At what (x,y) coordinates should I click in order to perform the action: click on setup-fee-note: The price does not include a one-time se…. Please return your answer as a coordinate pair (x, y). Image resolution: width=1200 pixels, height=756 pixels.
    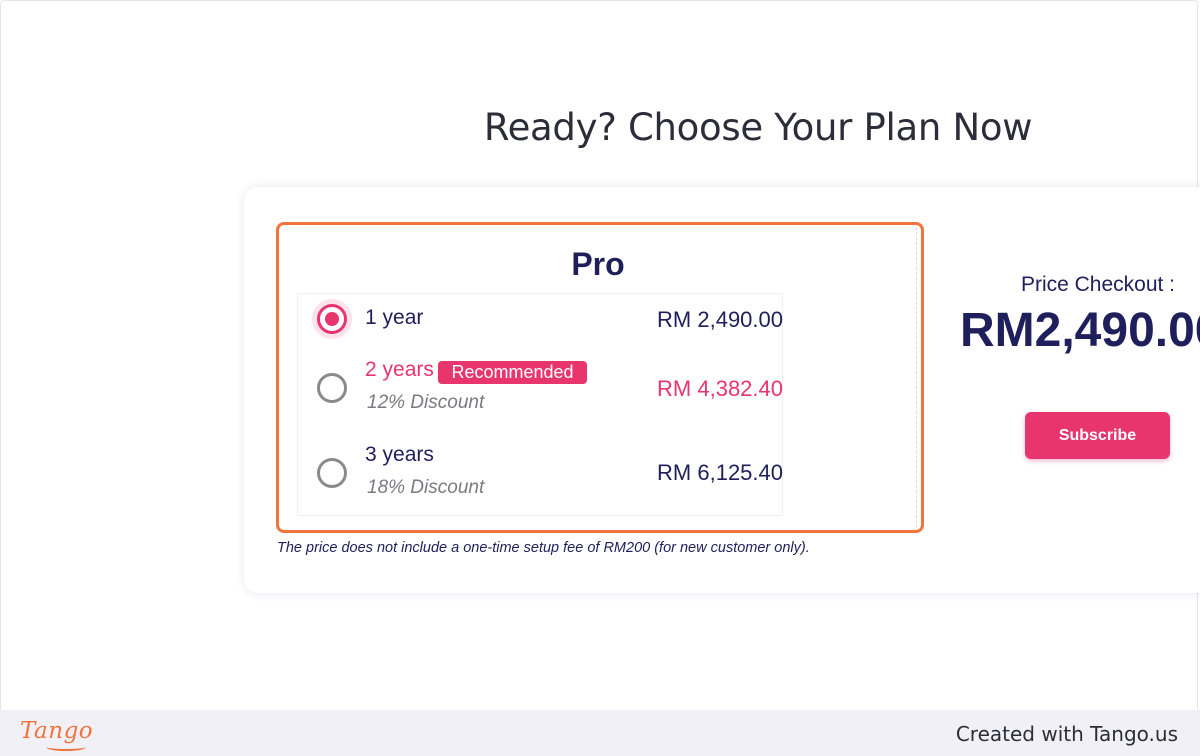
    Looking at the image, I should click on (543, 548).